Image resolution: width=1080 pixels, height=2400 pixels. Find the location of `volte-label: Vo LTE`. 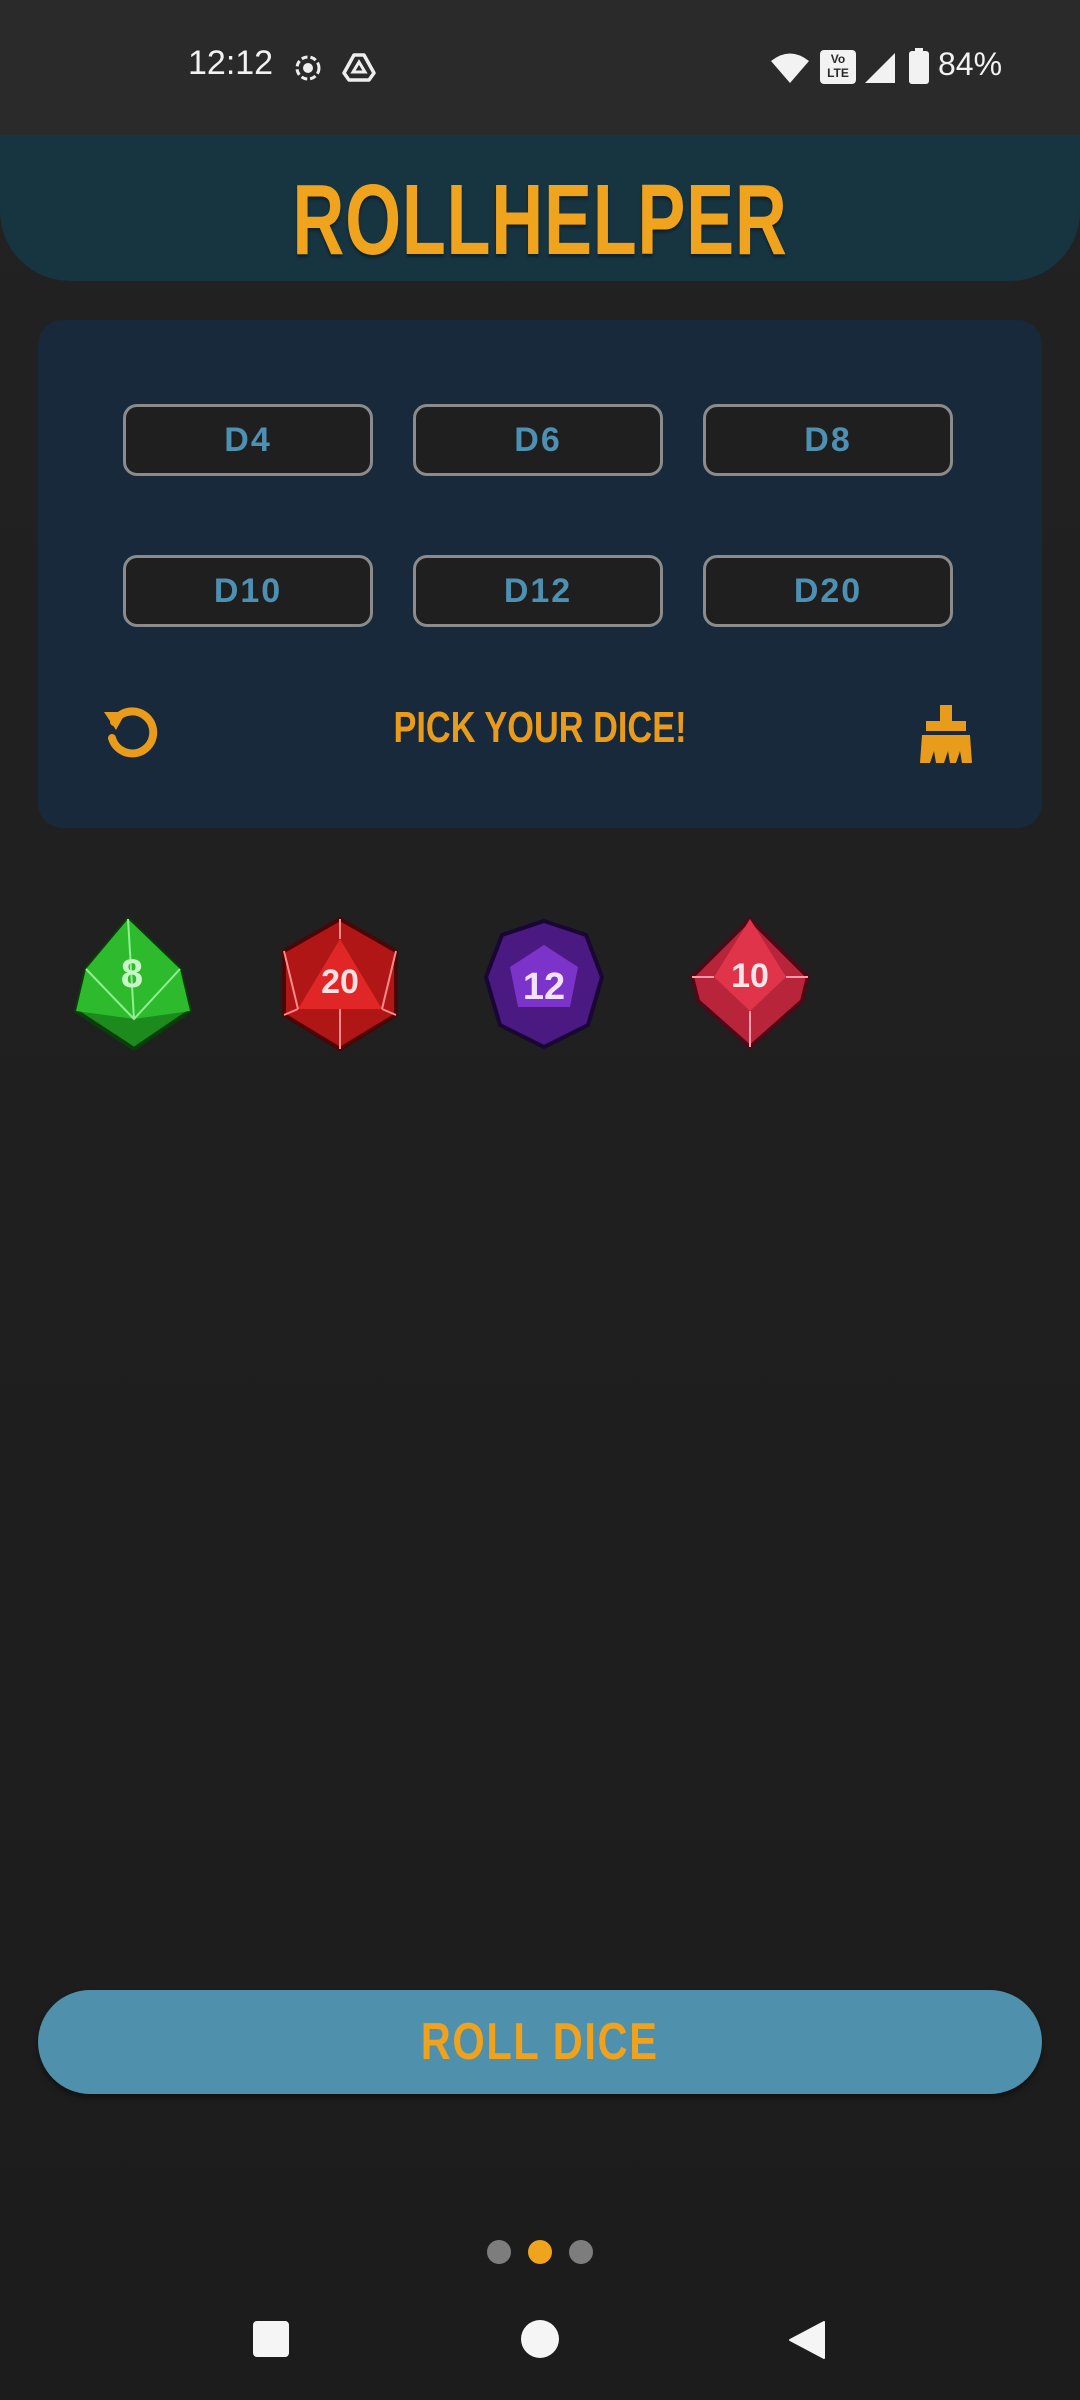

volte-label: Vo LTE is located at coordinates (838, 66).